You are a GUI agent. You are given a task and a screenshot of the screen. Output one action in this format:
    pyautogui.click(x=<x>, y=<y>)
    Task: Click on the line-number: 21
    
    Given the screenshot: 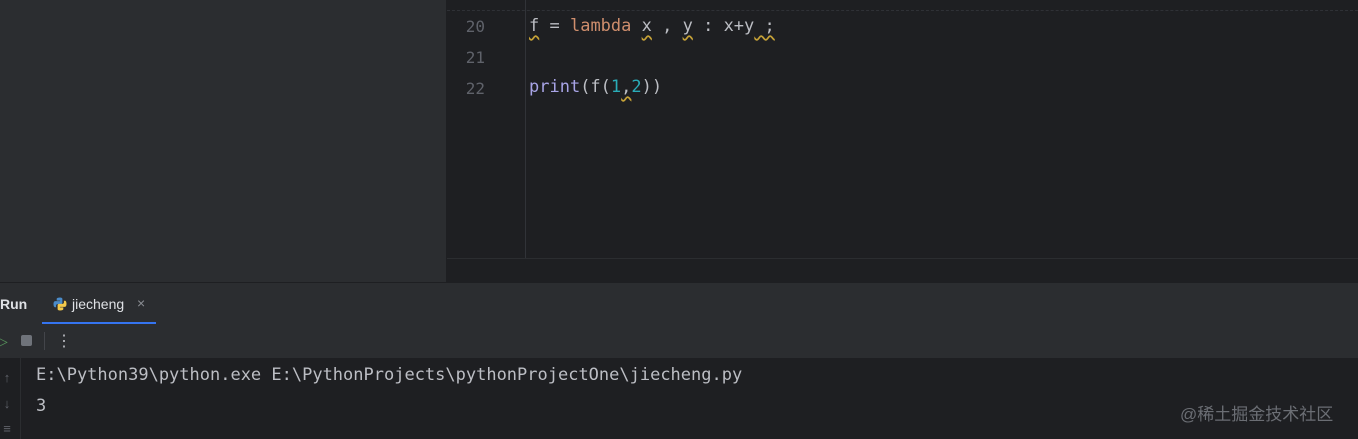 What is the action you would take?
    pyautogui.click(x=475, y=57)
    